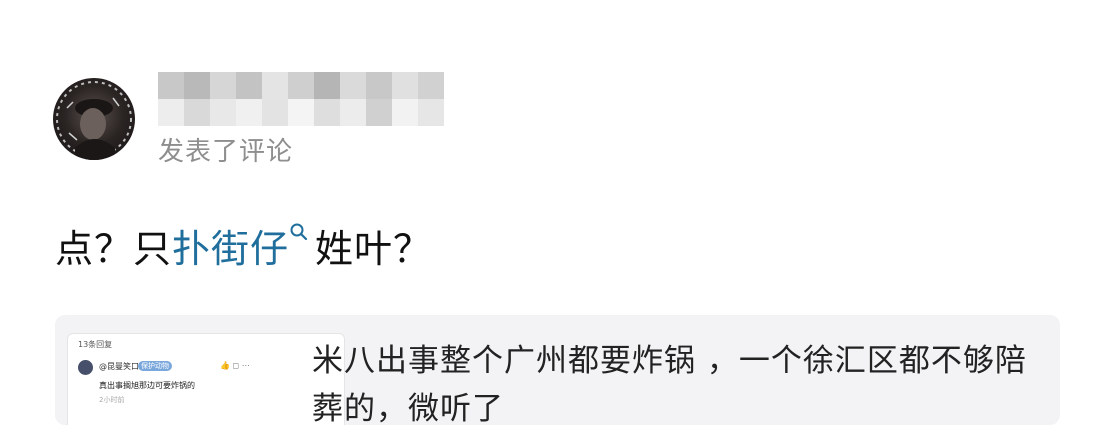  Describe the element at coordinates (225, 365) in the screenshot. I see `thumbs-up-icon: 👍` at that location.